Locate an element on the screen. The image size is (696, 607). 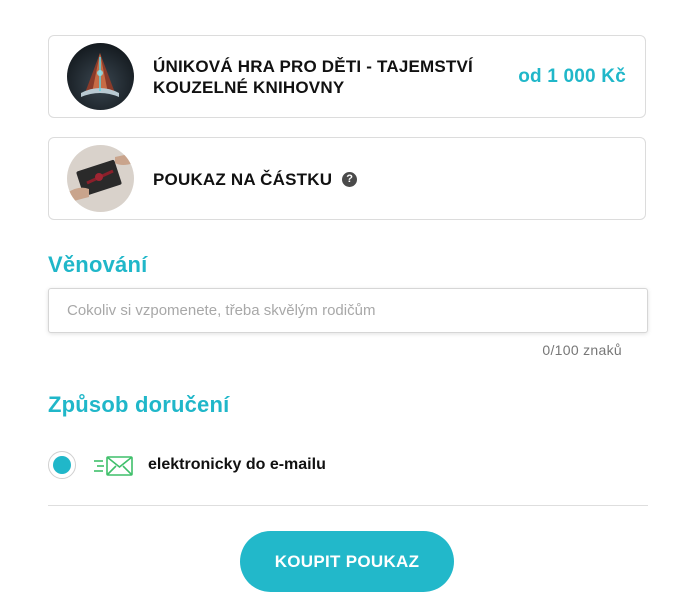
dedication-heading: Věnování is located at coordinates (98, 264).